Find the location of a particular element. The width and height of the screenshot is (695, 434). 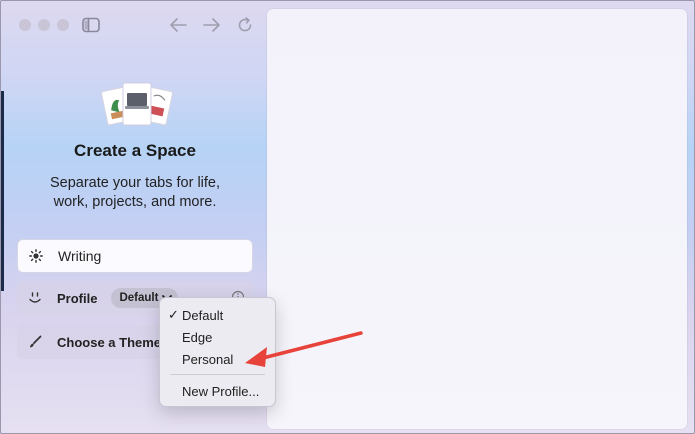

back-arrow-icon is located at coordinates (178, 25).